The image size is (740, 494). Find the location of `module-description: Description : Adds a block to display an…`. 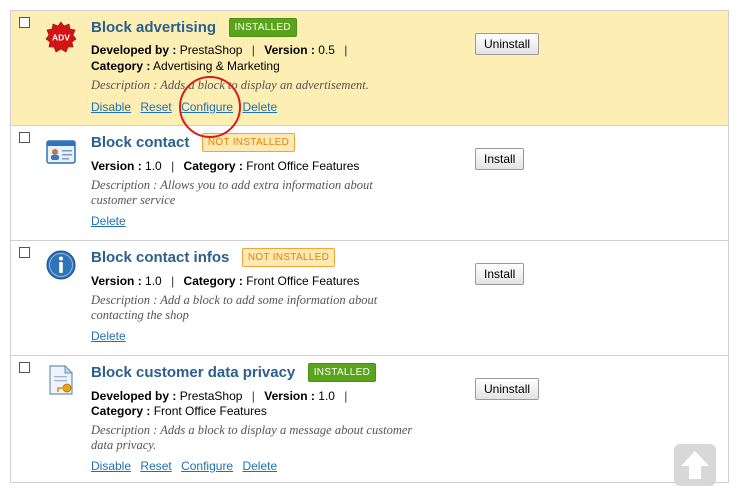

module-description: Description : Adds a block to display an… is located at coordinates (230, 85).